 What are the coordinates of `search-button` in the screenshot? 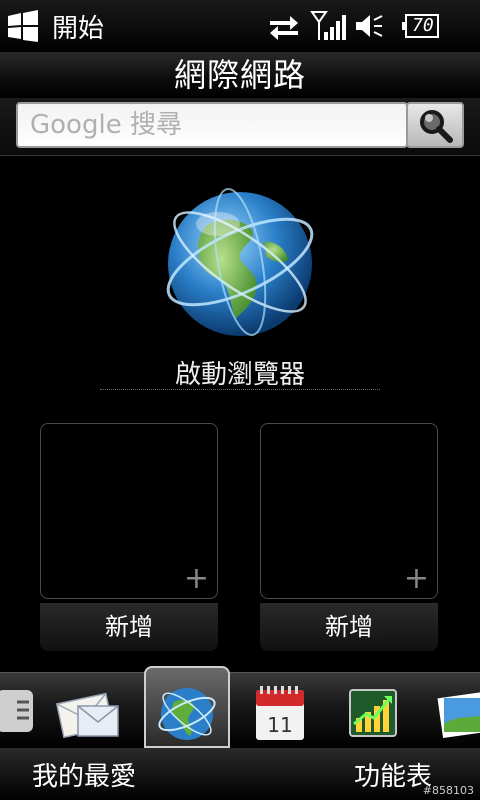 It's located at (435, 125).